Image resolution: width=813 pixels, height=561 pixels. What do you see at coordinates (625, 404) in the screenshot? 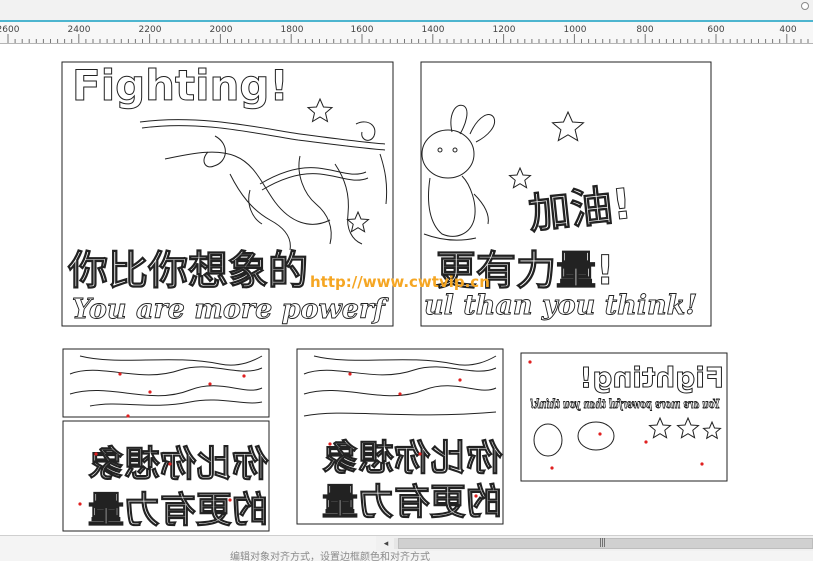
I see `mirrored-en: You are more powerful than you think!` at bounding box center [625, 404].